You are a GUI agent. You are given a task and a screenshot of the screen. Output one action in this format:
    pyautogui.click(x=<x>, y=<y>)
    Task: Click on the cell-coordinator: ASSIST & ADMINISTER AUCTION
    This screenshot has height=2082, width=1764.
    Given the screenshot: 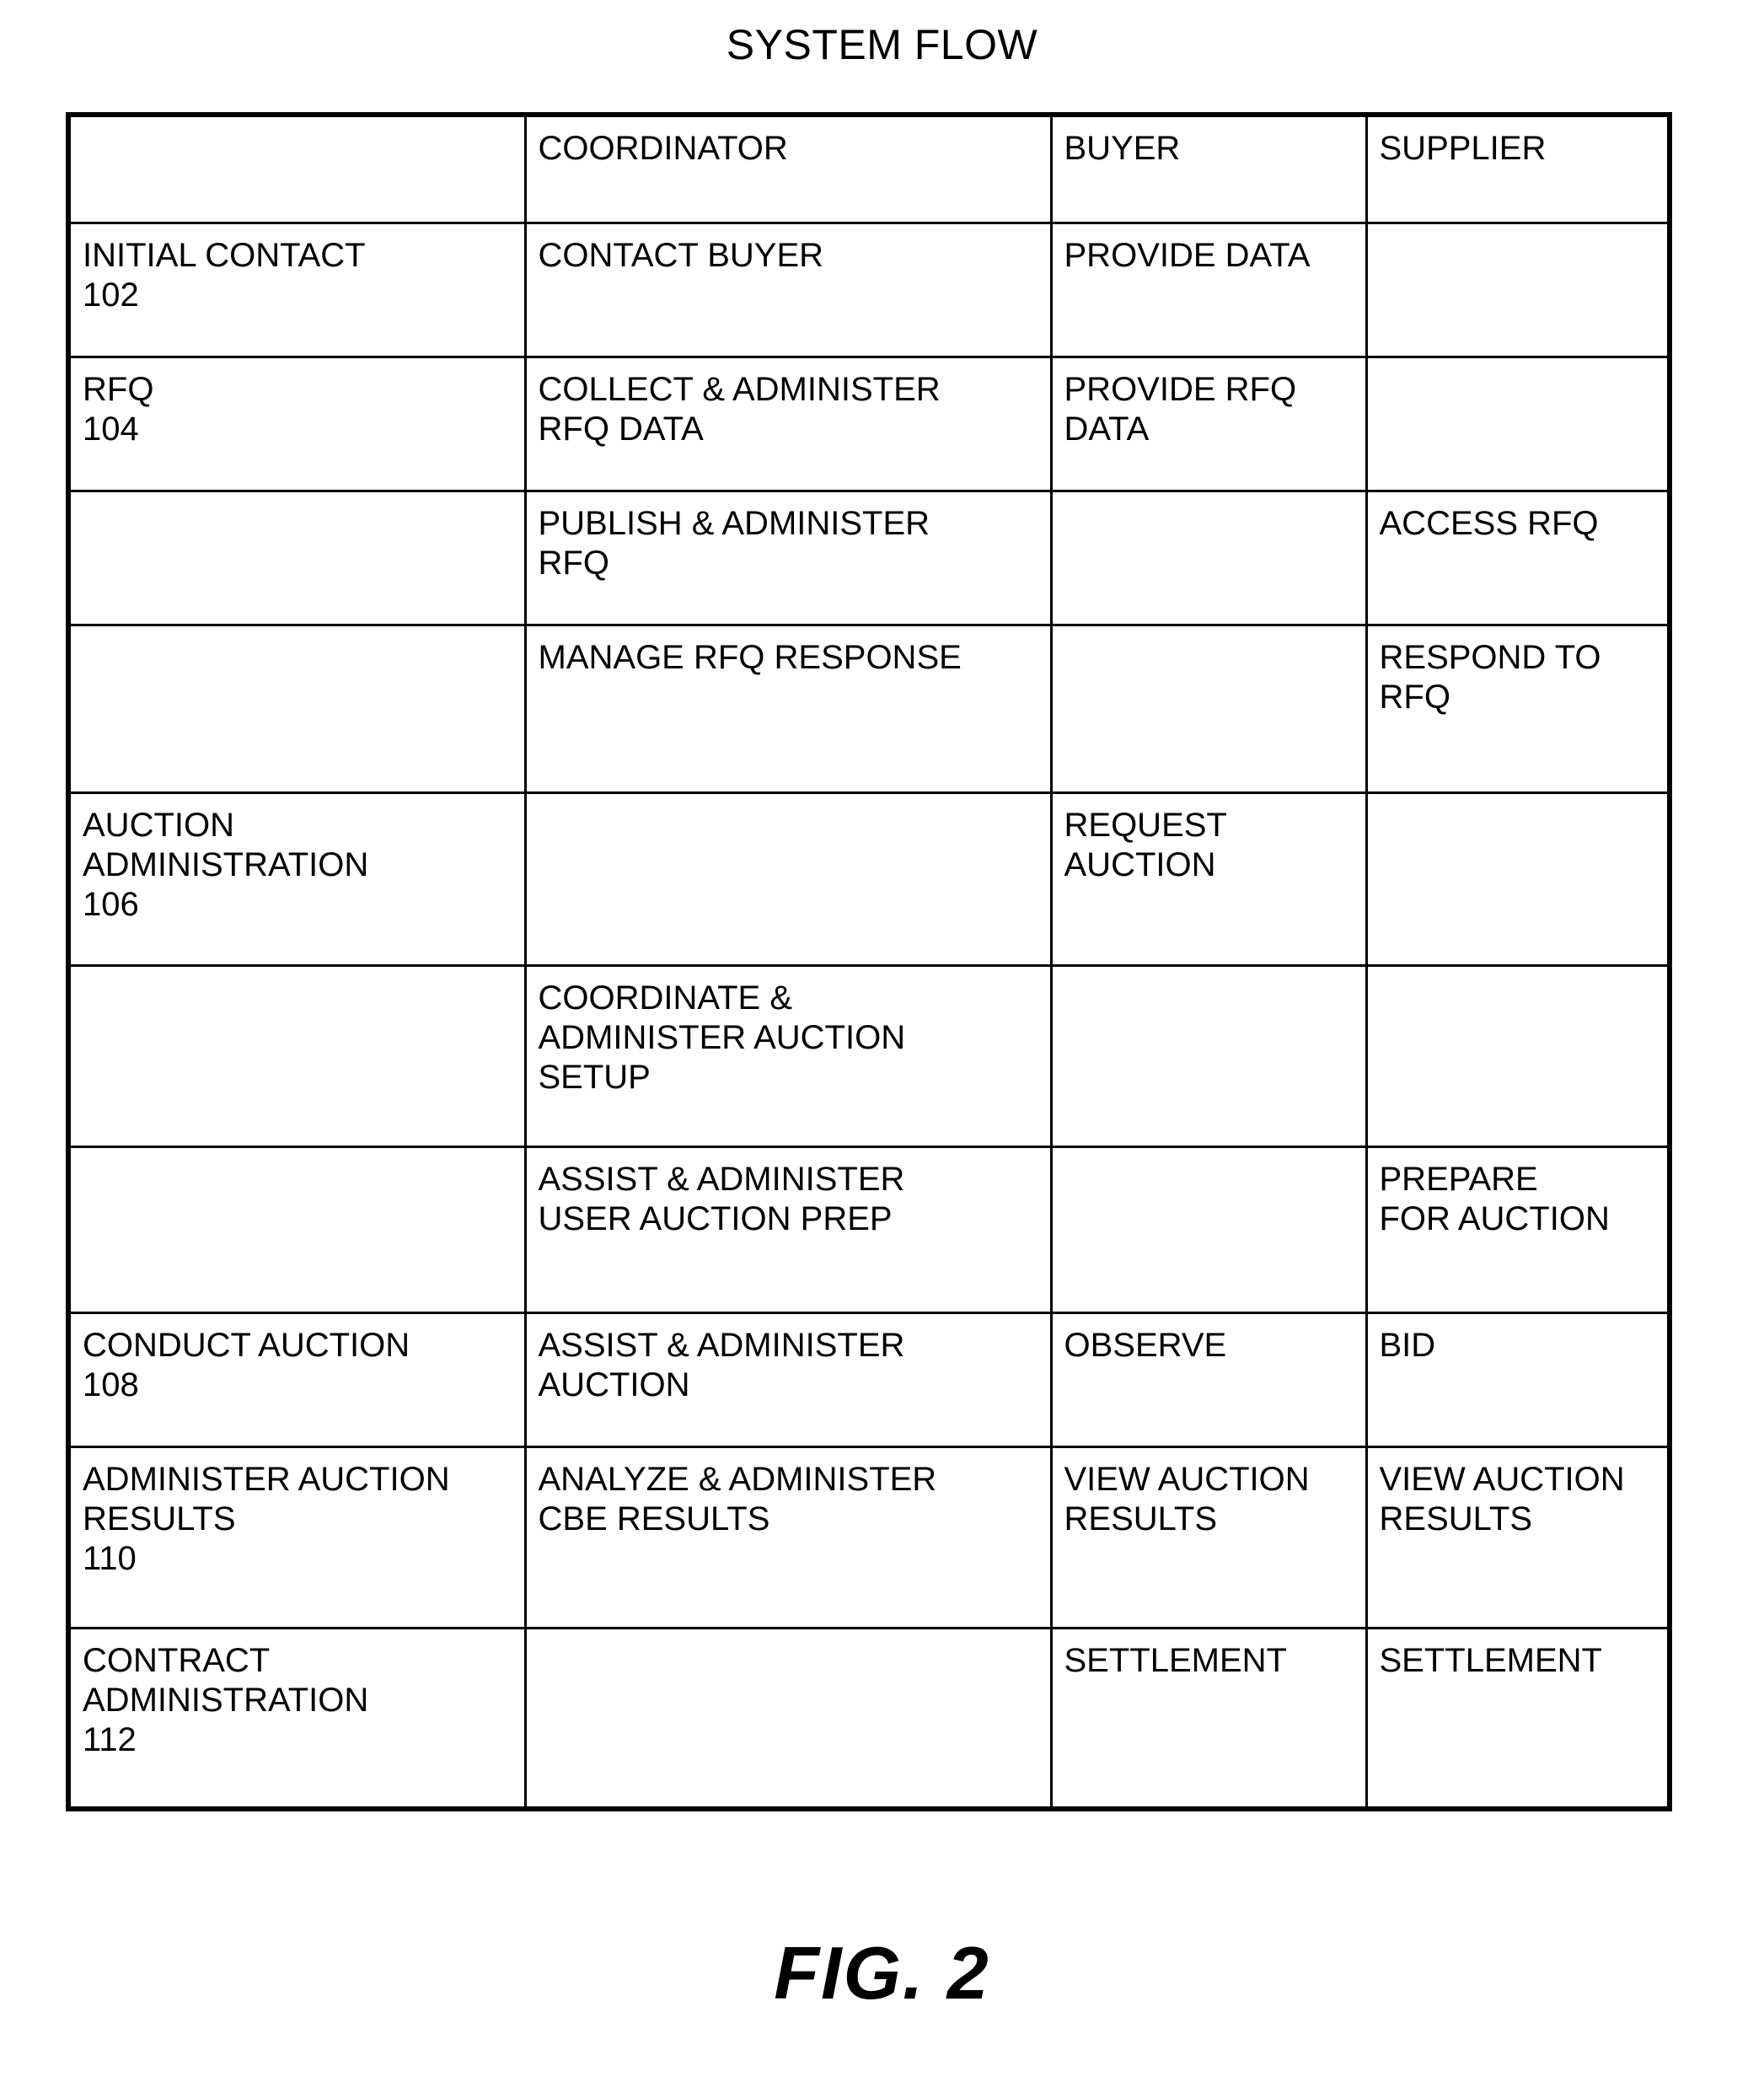 What is the action you would take?
    pyautogui.click(x=788, y=1380)
    